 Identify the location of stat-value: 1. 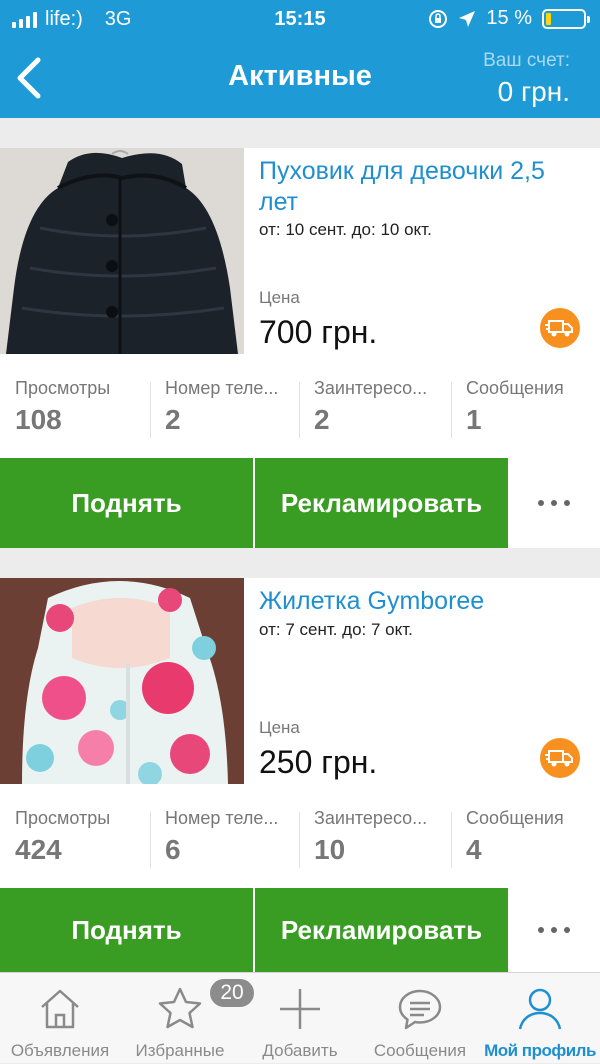
(474, 419).